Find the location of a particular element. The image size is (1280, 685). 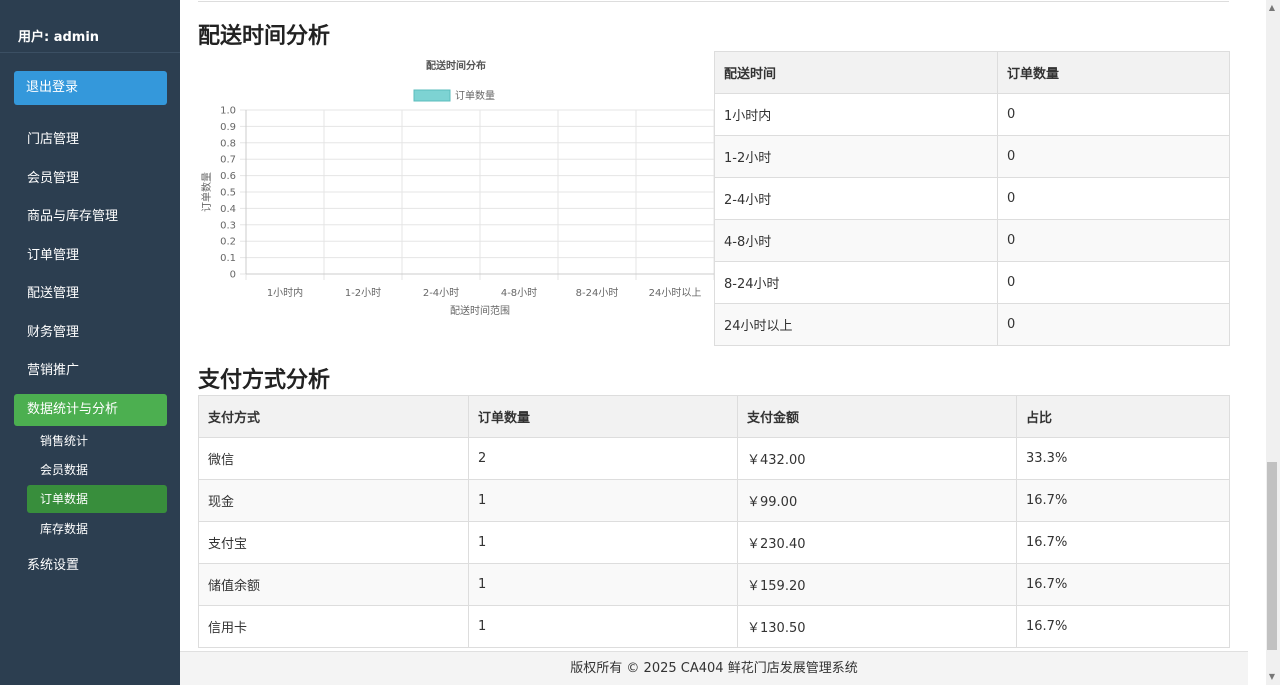

table-row: 储值余额 1 ￥159.20 16.7% is located at coordinates (714, 584).